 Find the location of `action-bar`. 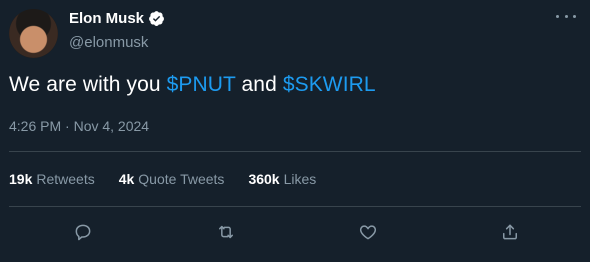

action-bar is located at coordinates (295, 232).